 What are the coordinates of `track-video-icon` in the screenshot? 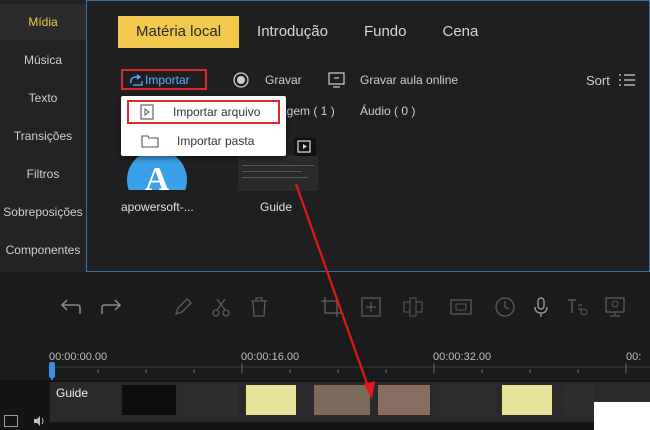 It's located at (11, 421).